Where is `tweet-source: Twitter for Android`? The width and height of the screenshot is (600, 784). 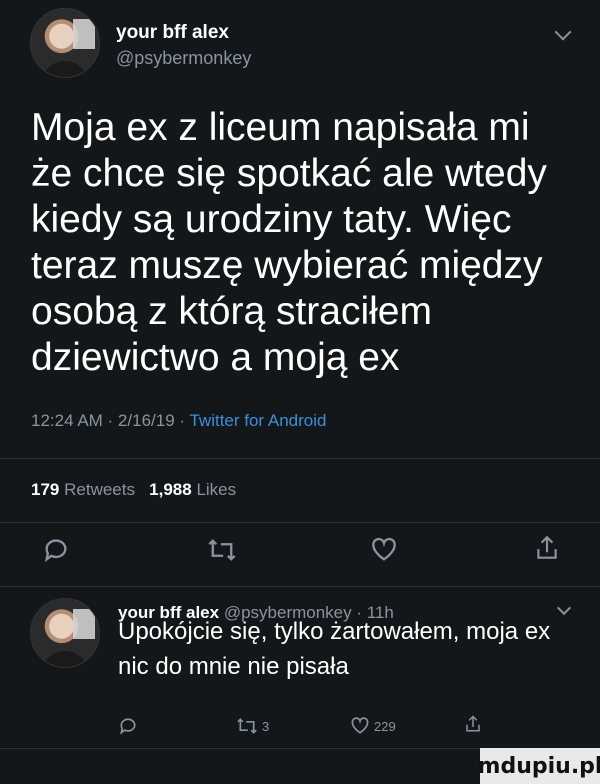
tweet-source: Twitter for Android is located at coordinates (257, 420).